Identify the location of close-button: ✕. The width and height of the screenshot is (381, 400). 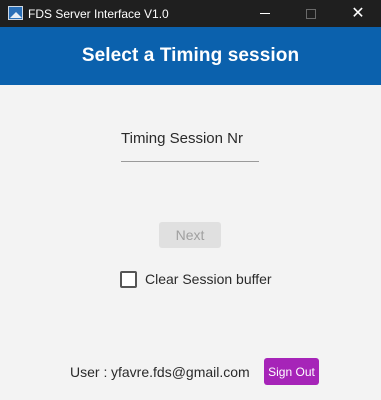
(358, 13).